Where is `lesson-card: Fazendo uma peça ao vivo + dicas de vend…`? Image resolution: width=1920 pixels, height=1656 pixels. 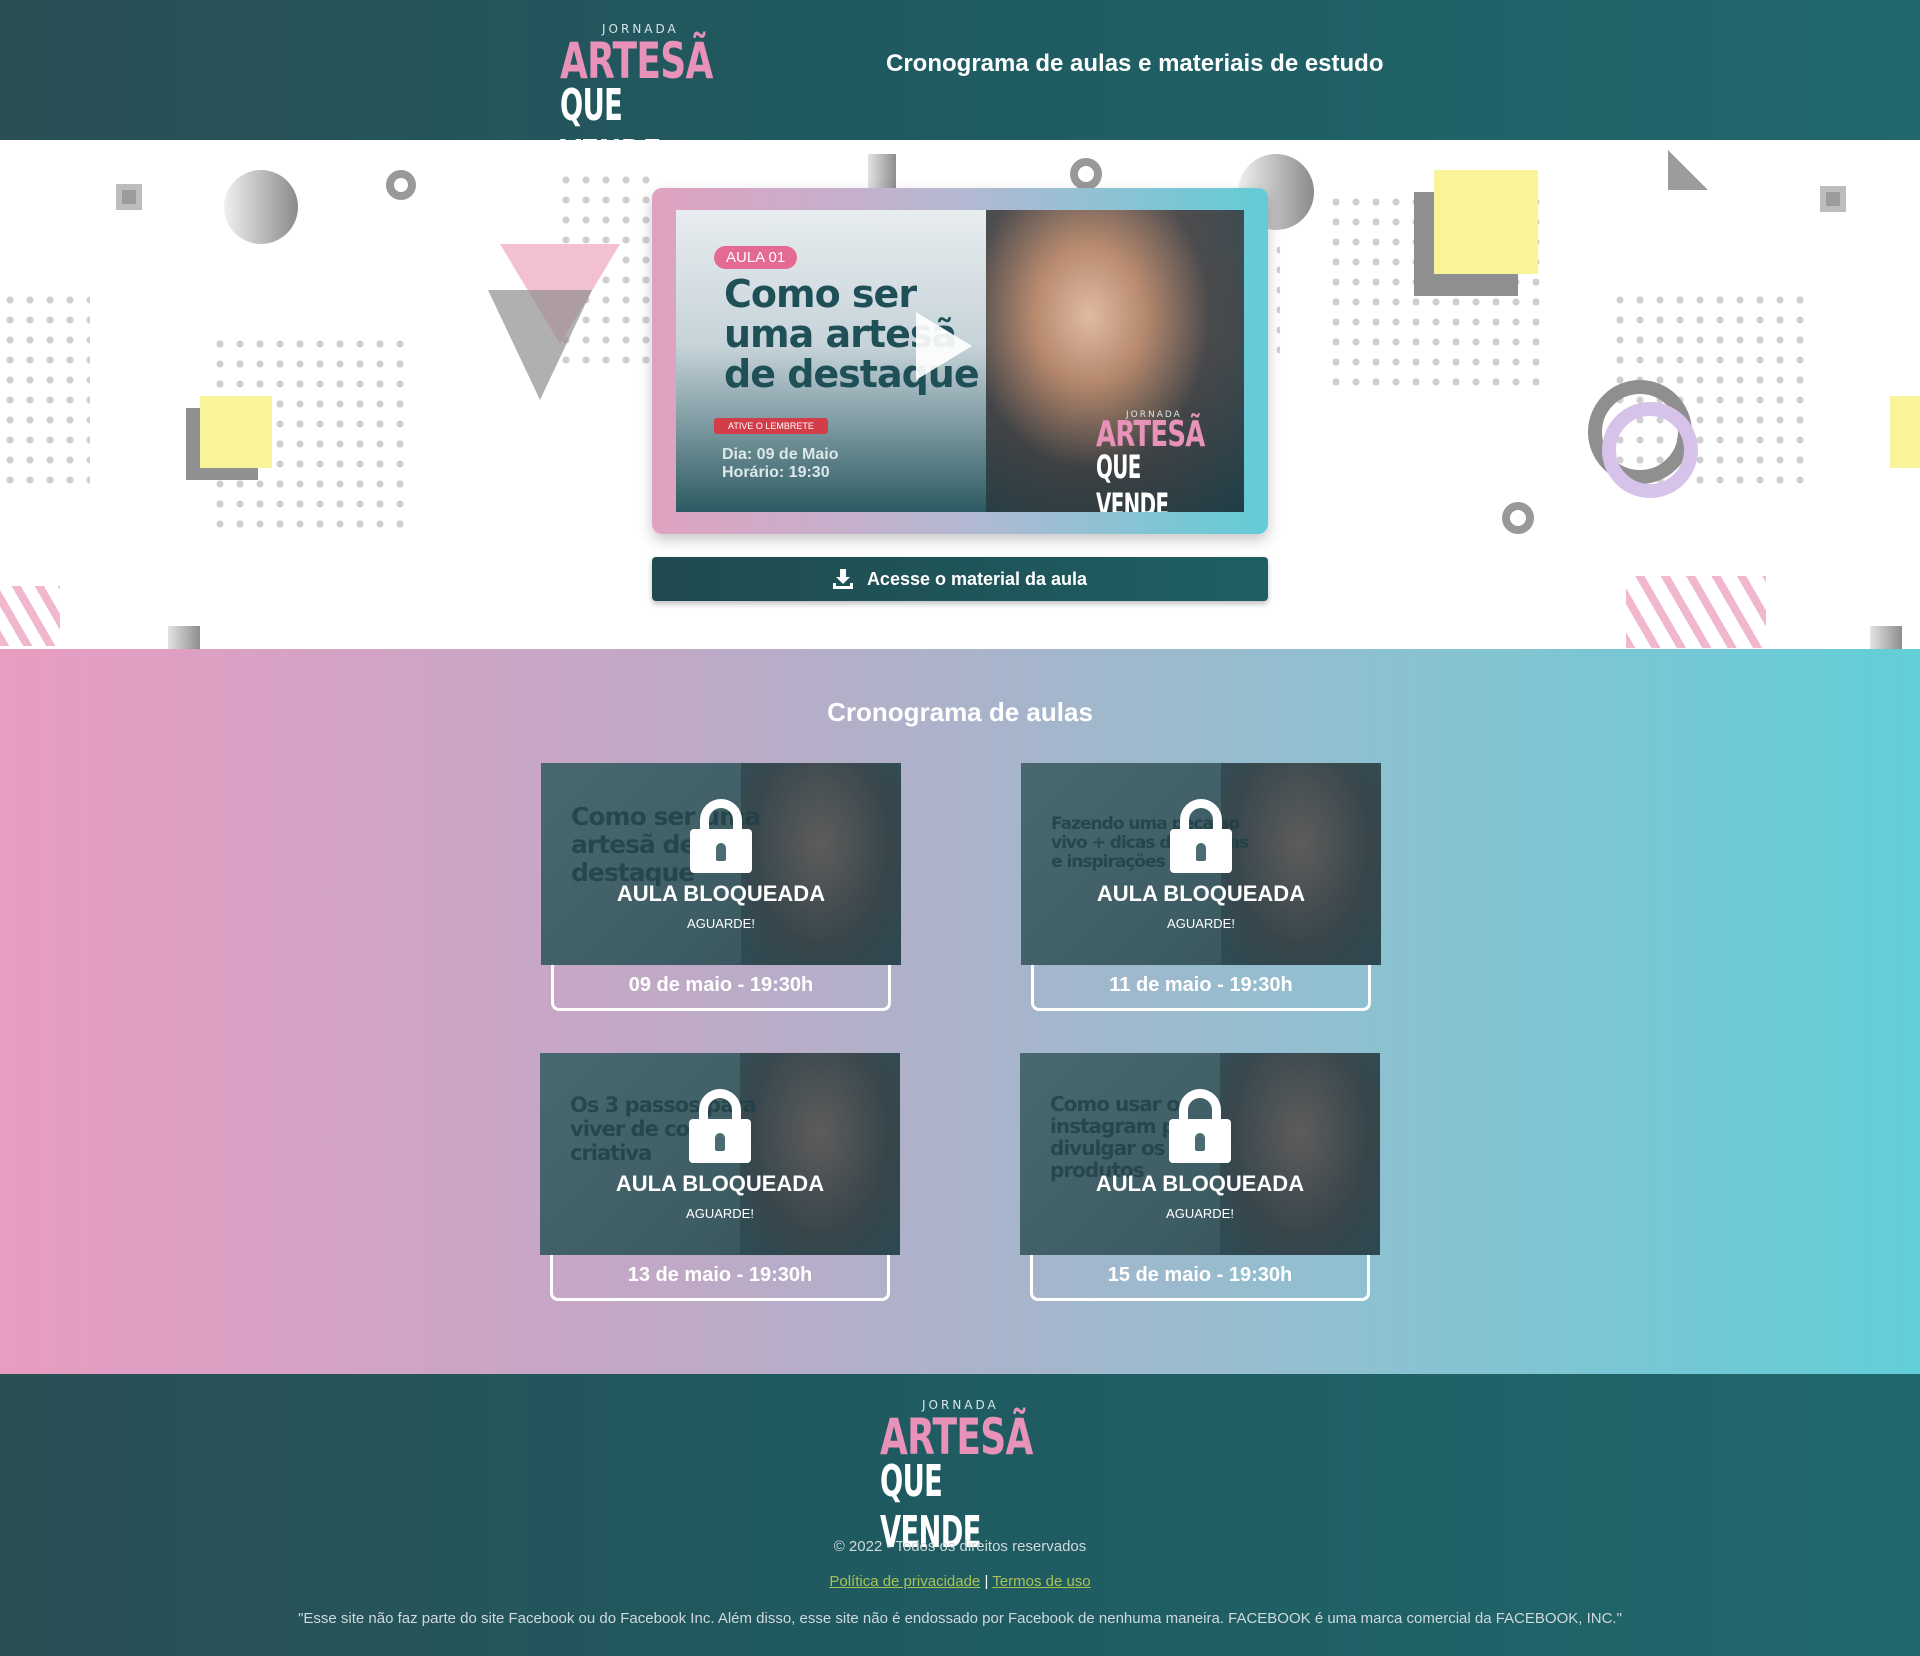 lesson-card: Fazendo uma peça ao vivo + dicas de vend… is located at coordinates (1201, 888).